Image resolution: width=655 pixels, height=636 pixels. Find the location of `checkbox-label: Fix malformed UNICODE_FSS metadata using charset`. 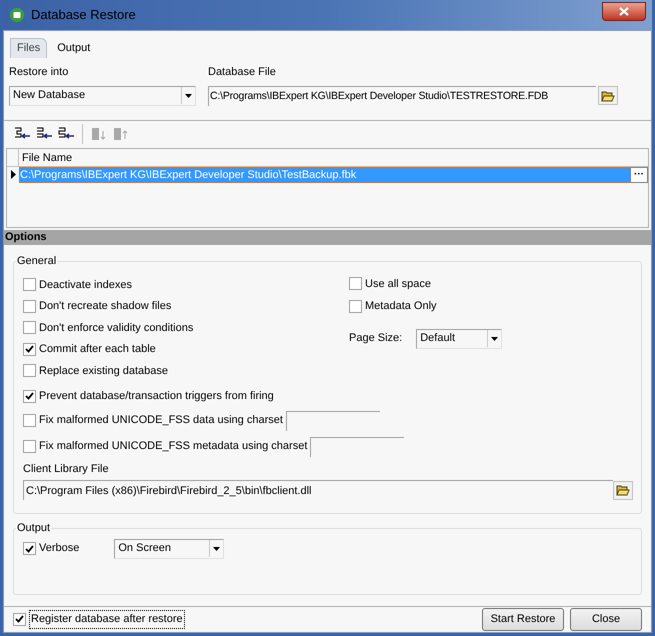

checkbox-label: Fix malformed UNICODE_FSS metadata using charset is located at coordinates (173, 446).